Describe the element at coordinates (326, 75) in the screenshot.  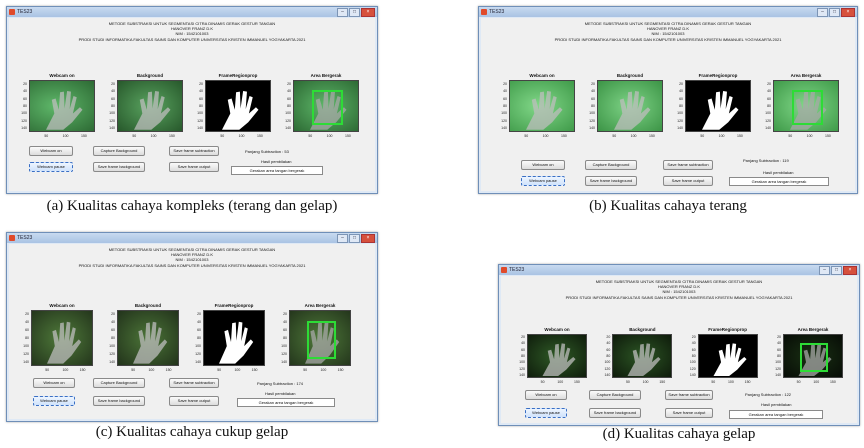
I see `axes-title-area-bergerak: Area Bergerak` at that location.